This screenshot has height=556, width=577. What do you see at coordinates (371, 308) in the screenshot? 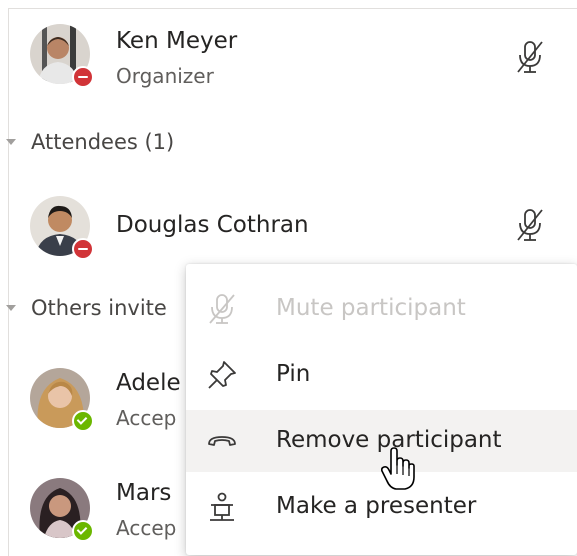
I see `menu-item-label: Mute participant` at bounding box center [371, 308].